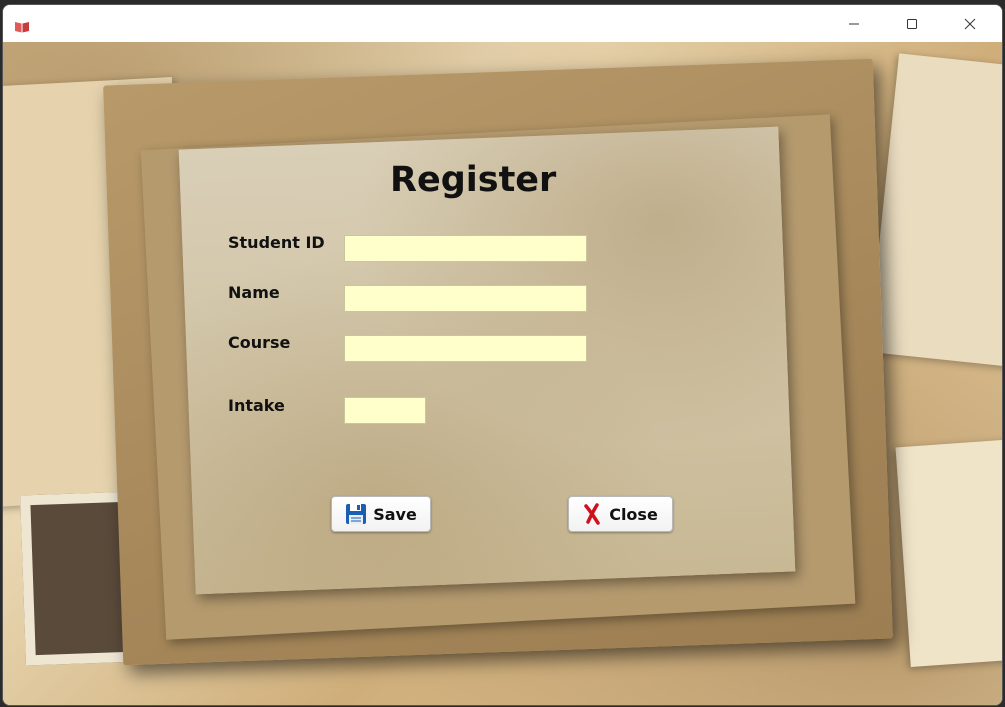  What do you see at coordinates (465, 248) in the screenshot?
I see `student-id-field` at bounding box center [465, 248].